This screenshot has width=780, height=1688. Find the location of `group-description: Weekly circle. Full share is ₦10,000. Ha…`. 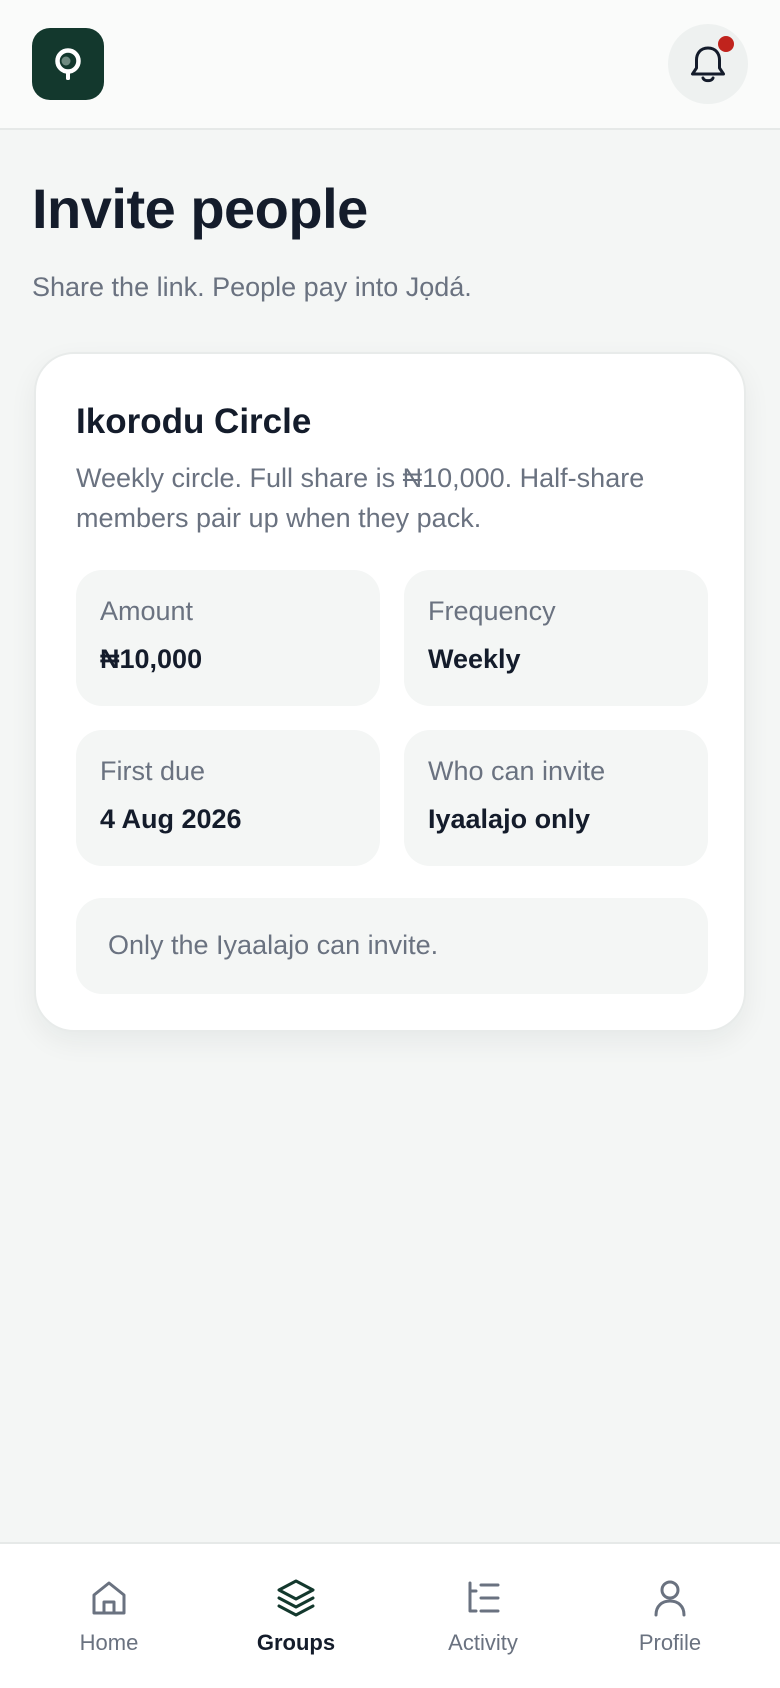

group-description: Weekly circle. Full share is ₦10,000. Ha… is located at coordinates (360, 498).